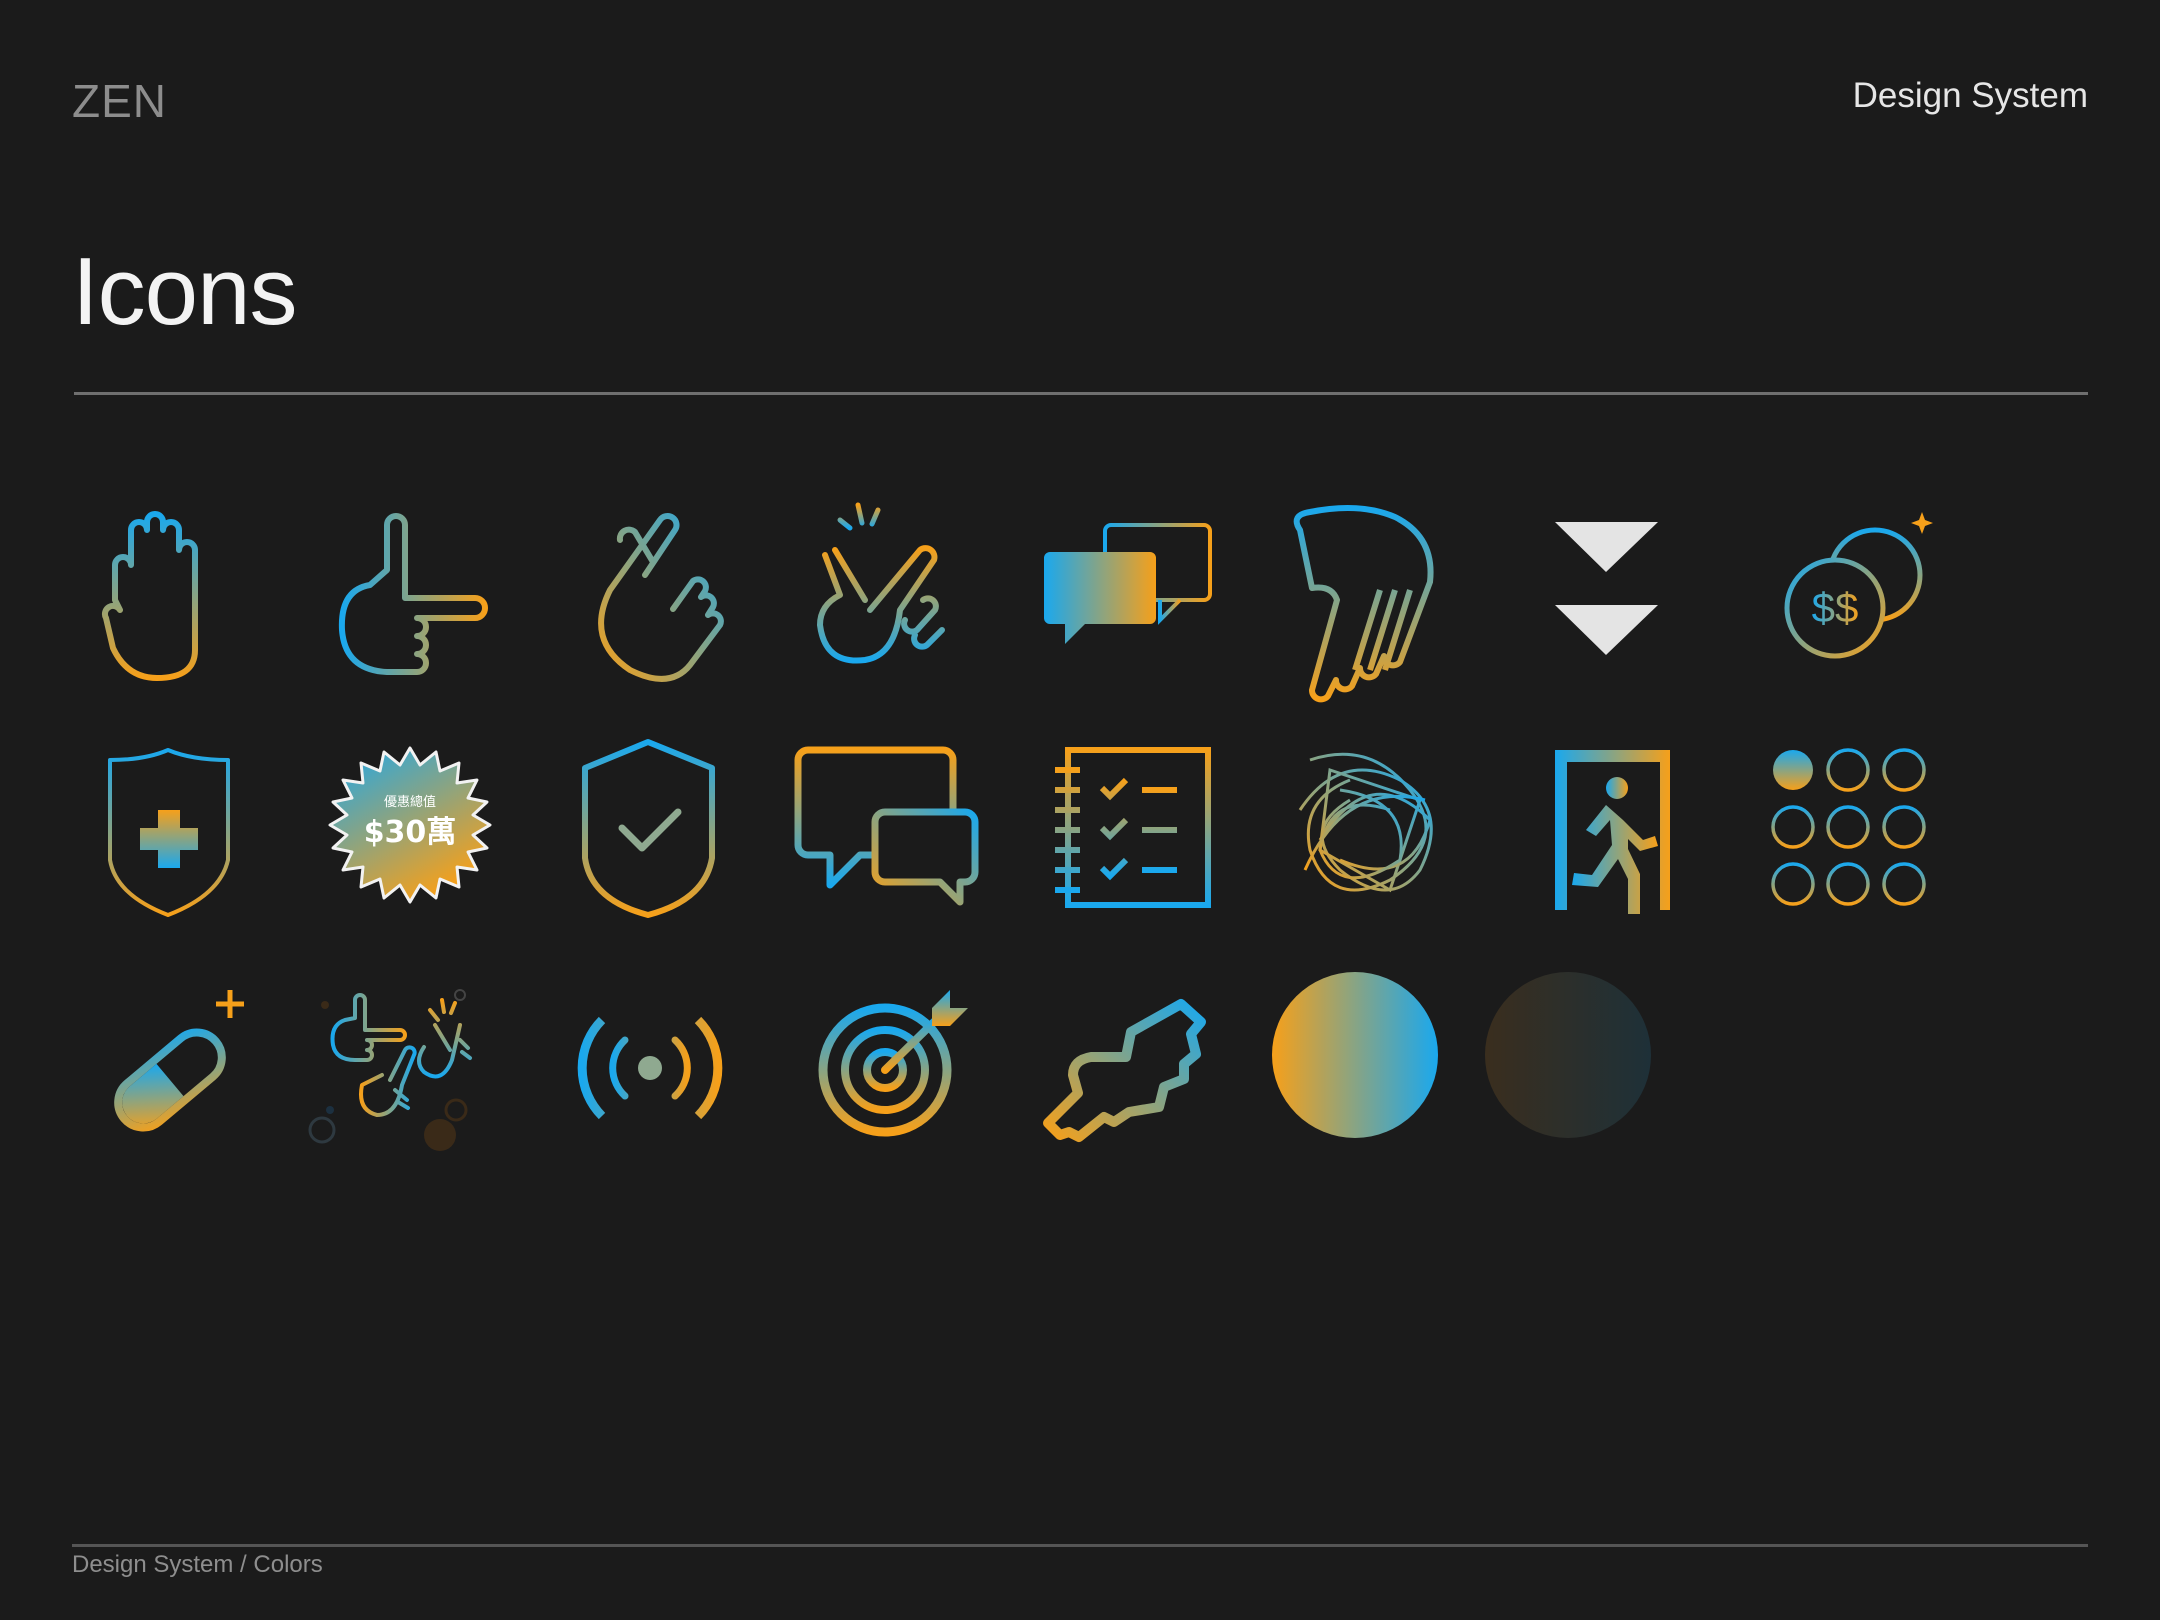 The height and width of the screenshot is (1620, 2160). I want to click on page-title: Icons, so click(184, 291).